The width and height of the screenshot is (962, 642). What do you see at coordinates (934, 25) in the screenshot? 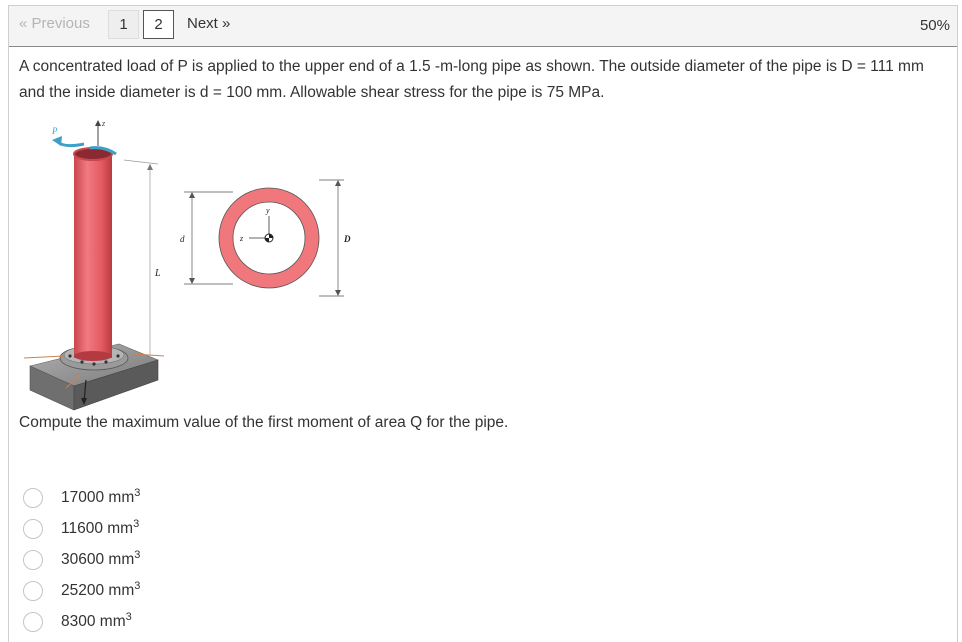
I see `progress-percent: 50%` at bounding box center [934, 25].